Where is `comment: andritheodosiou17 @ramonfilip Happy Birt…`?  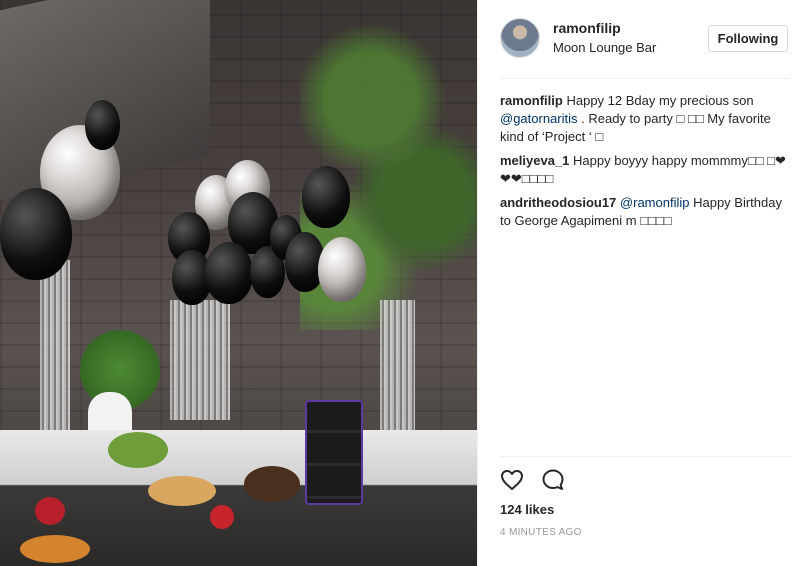 comment: andritheodosiou17 @ramonfilip Happy Birt… is located at coordinates (645, 212).